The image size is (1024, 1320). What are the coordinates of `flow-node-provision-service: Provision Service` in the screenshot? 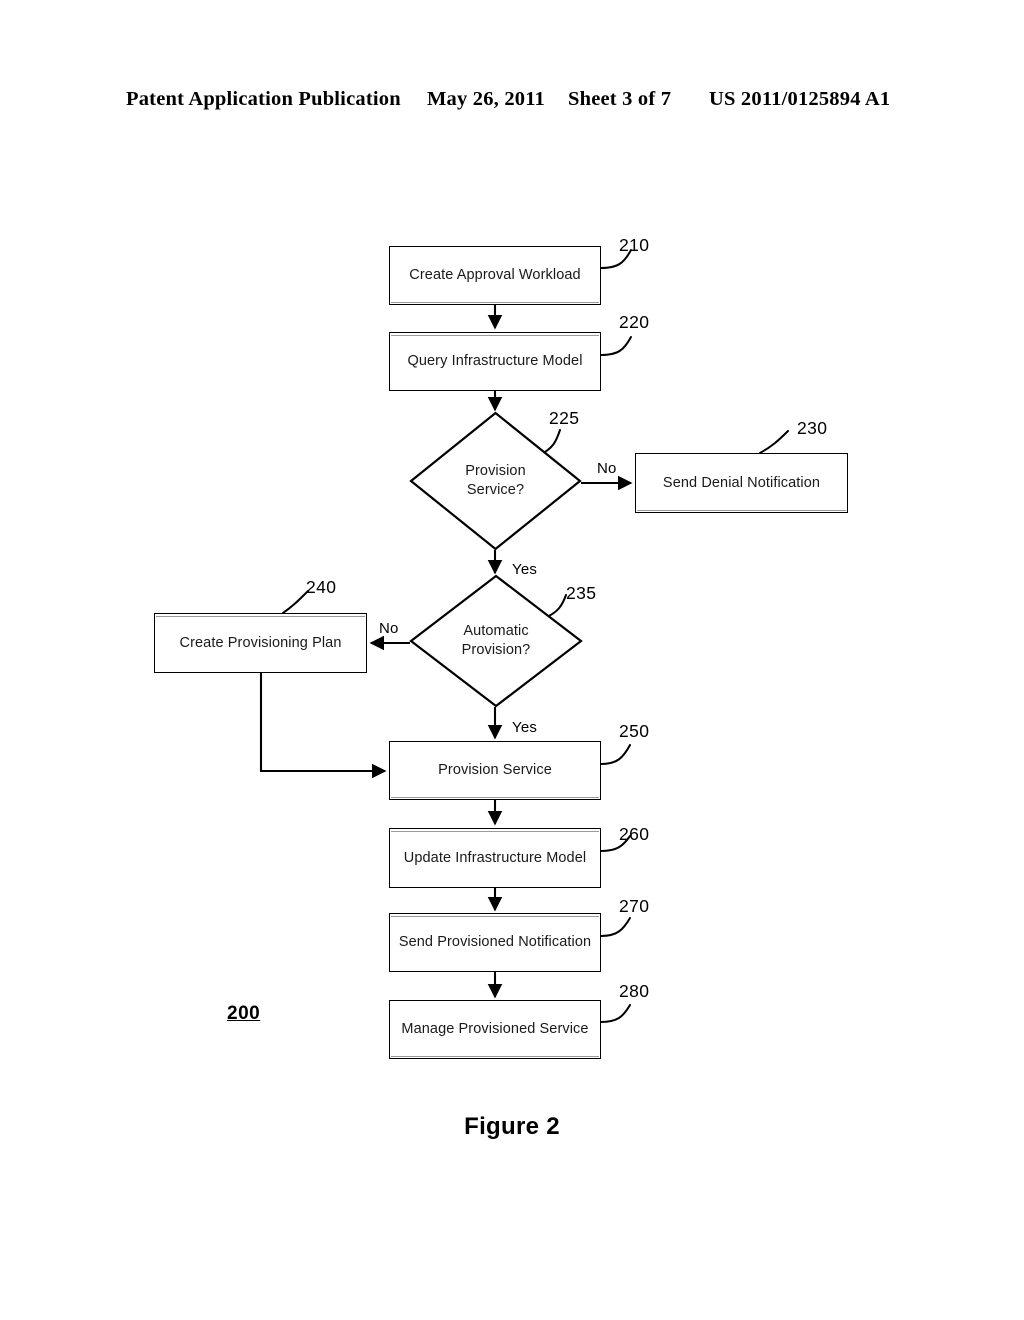 It's located at (495, 770).